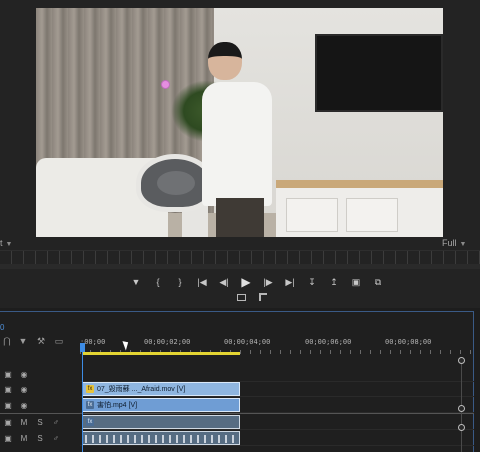 Image resolution: width=480 pixels, height=452 pixels. I want to click on mark-out-button: }, so click(180, 282).